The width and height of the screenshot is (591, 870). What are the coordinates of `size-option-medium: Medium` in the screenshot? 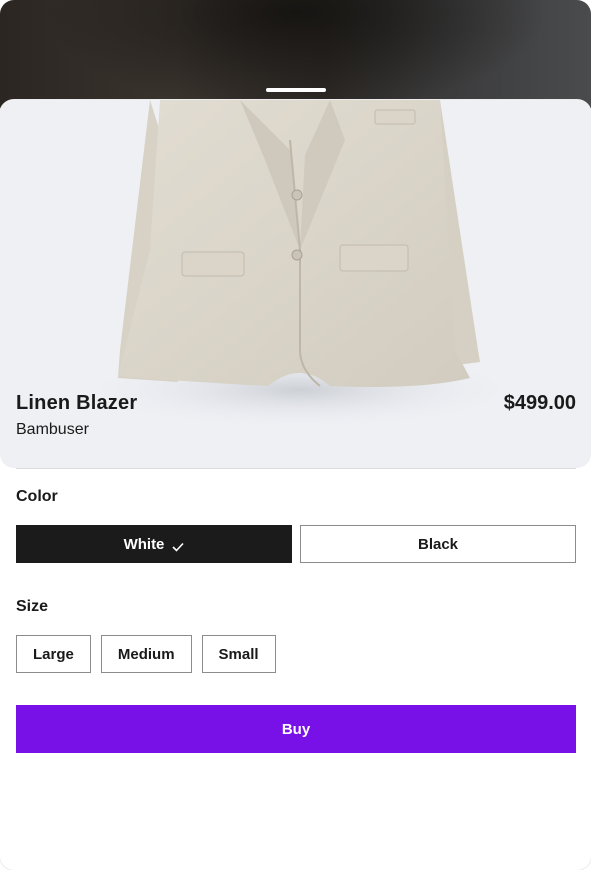 It's located at (146, 654).